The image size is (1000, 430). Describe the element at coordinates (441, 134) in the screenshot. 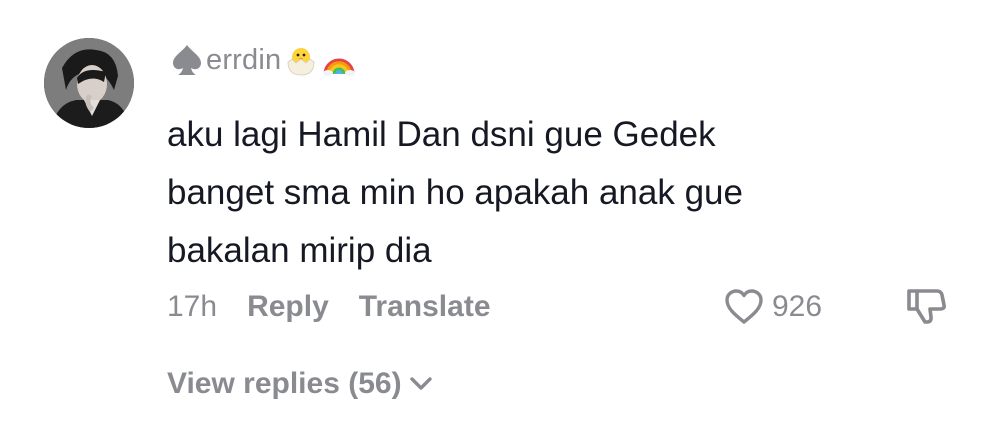

I see `comment-text-line: aku lagi Hamil Dan dsni gue Gedek` at that location.